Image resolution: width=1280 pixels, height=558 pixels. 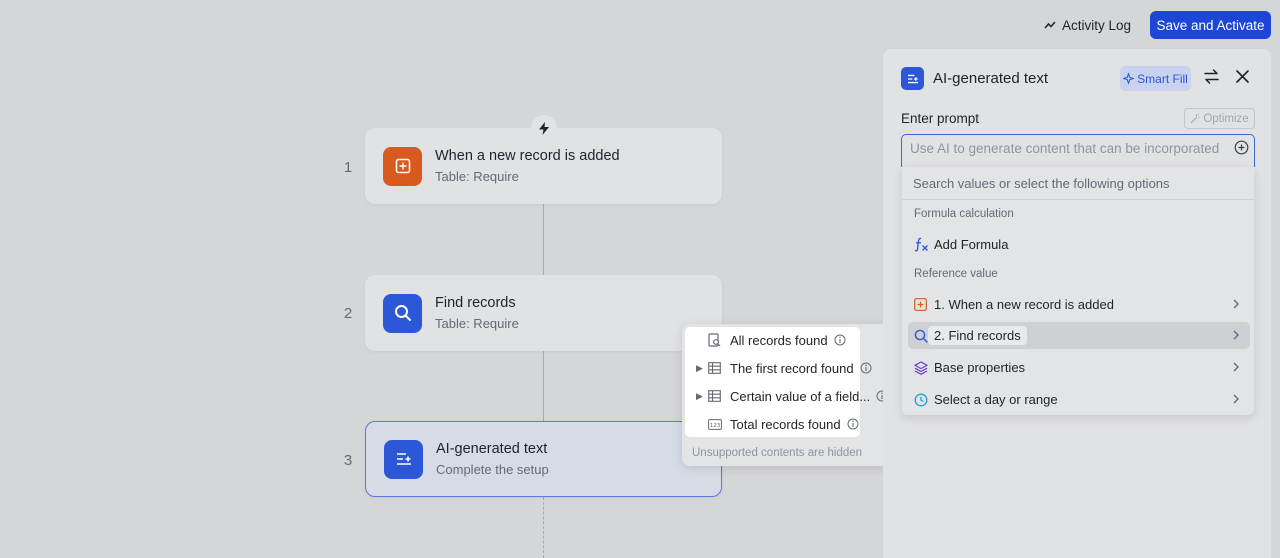 I want to click on add-formula-item: Add Formula, so click(x=1079, y=244).